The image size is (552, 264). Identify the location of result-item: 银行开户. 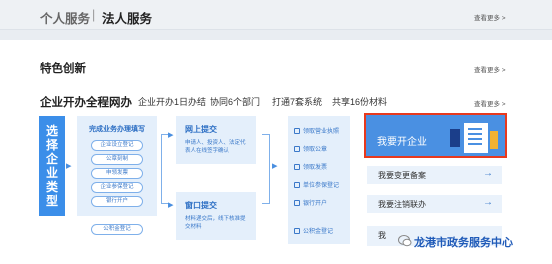
(310, 202).